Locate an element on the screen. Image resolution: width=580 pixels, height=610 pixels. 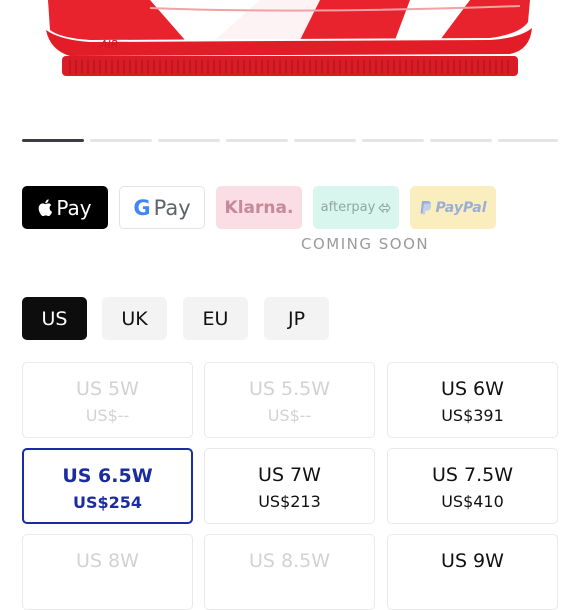
size-price: US$391 is located at coordinates (472, 415).